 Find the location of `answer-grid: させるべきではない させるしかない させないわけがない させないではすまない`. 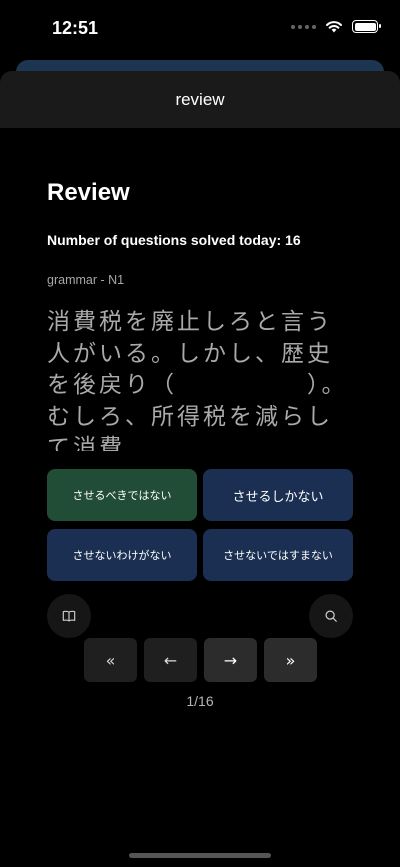

answer-grid: させるべきではない させるしかない させないわけがない させないではすまない is located at coordinates (200, 525).